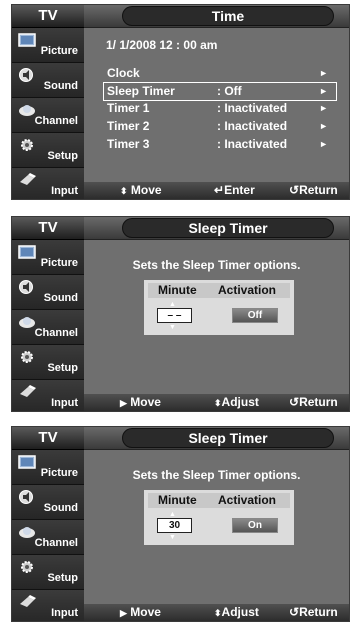 The image size is (359, 629). I want to click on minute-value-field: – –, so click(174, 315).